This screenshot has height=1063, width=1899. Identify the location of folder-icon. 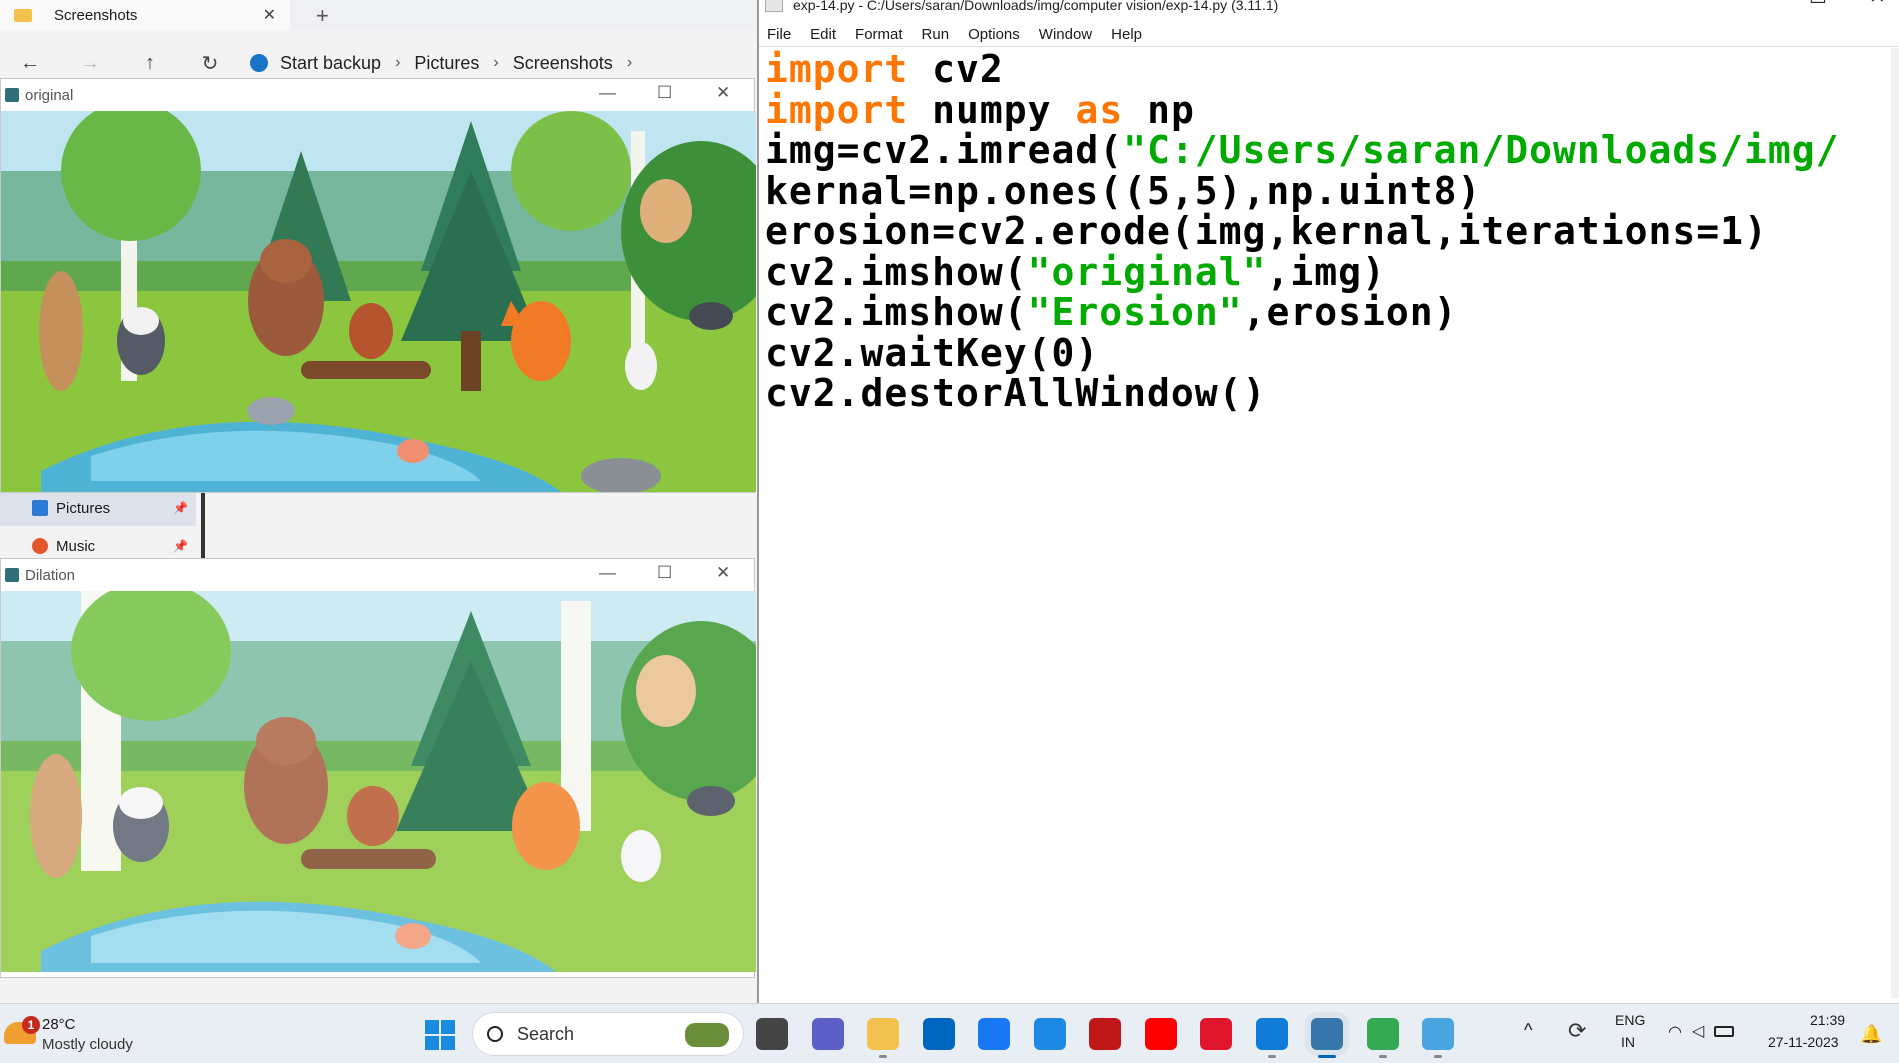
(23, 15).